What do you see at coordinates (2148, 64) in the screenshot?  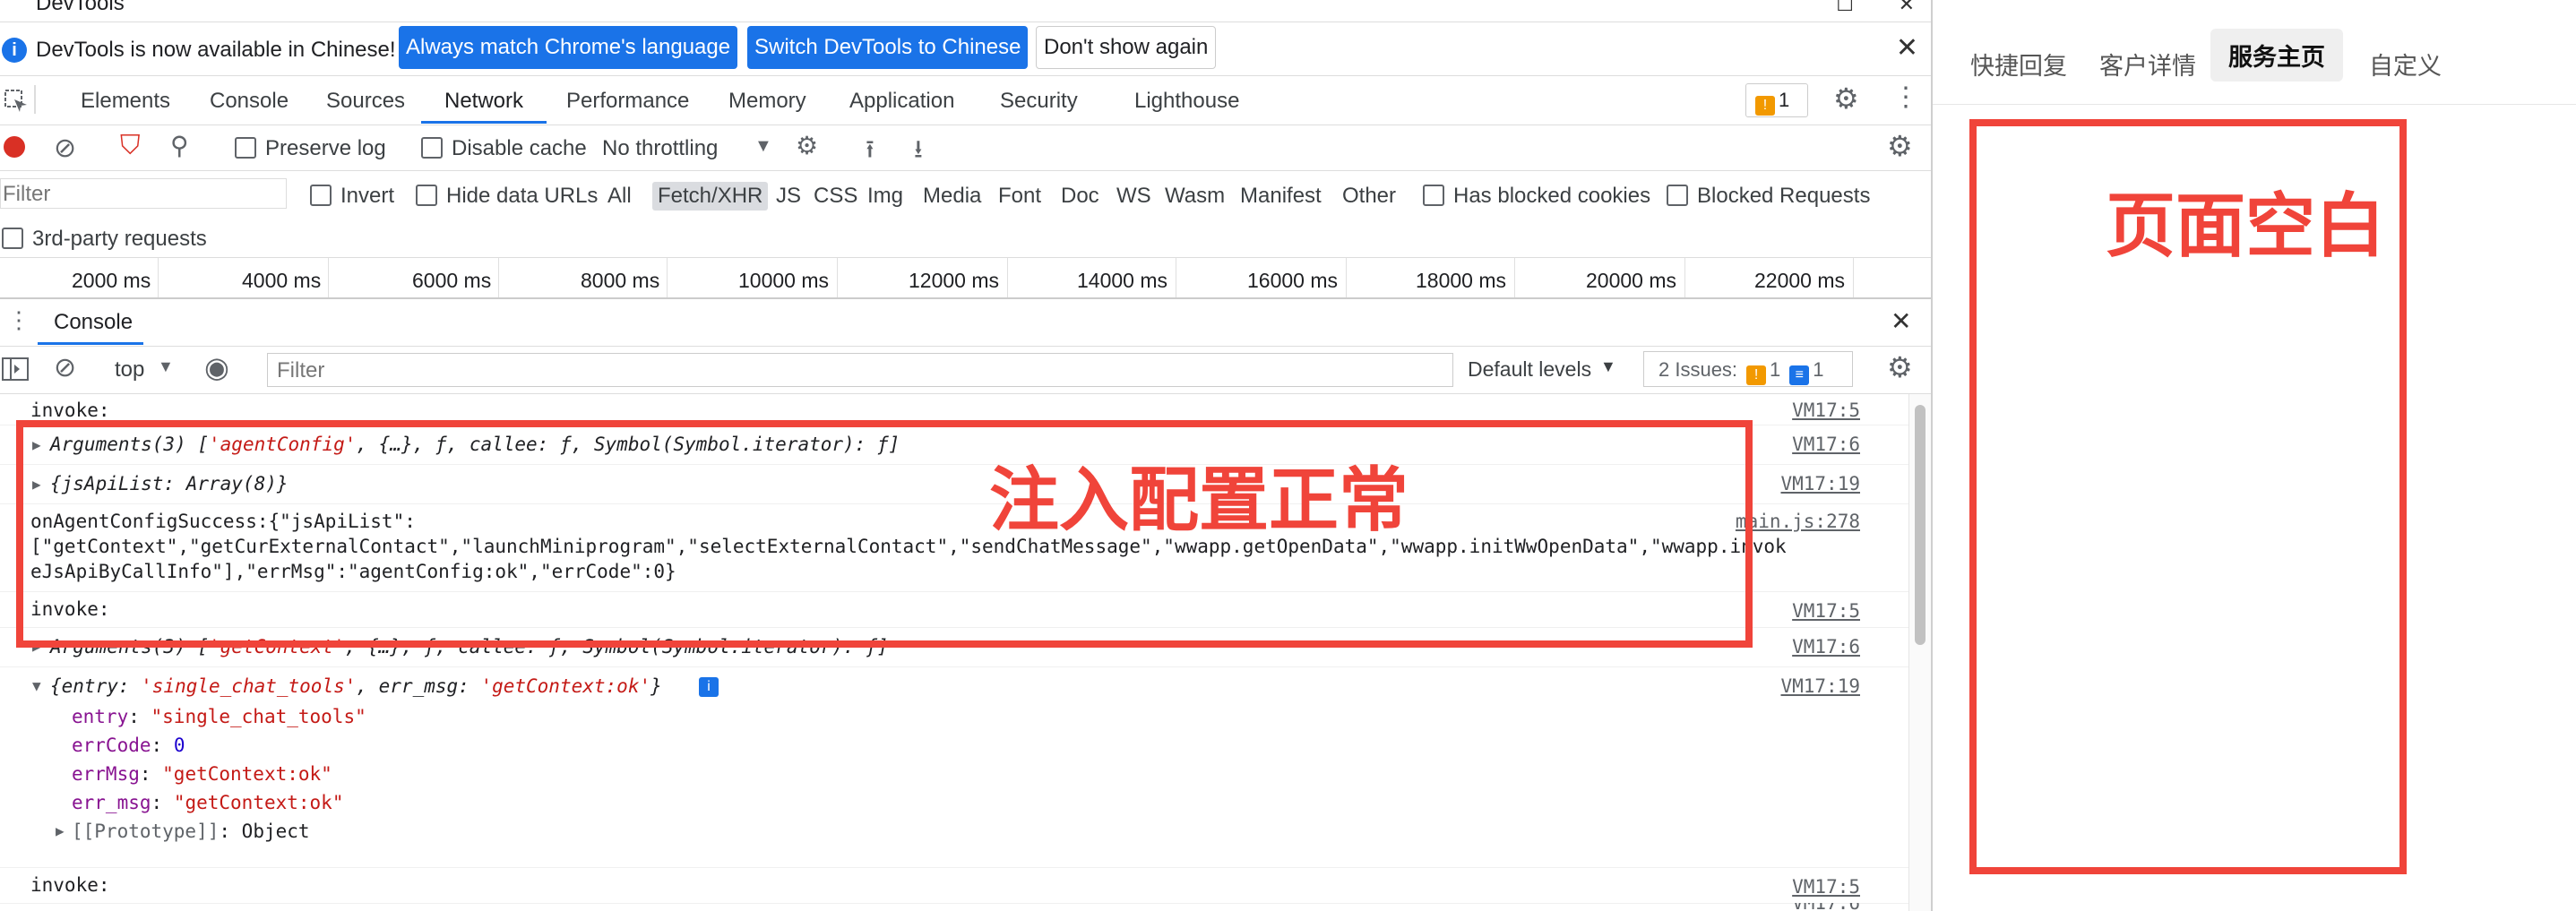 I see `tab-customer-details: 客户详情` at bounding box center [2148, 64].